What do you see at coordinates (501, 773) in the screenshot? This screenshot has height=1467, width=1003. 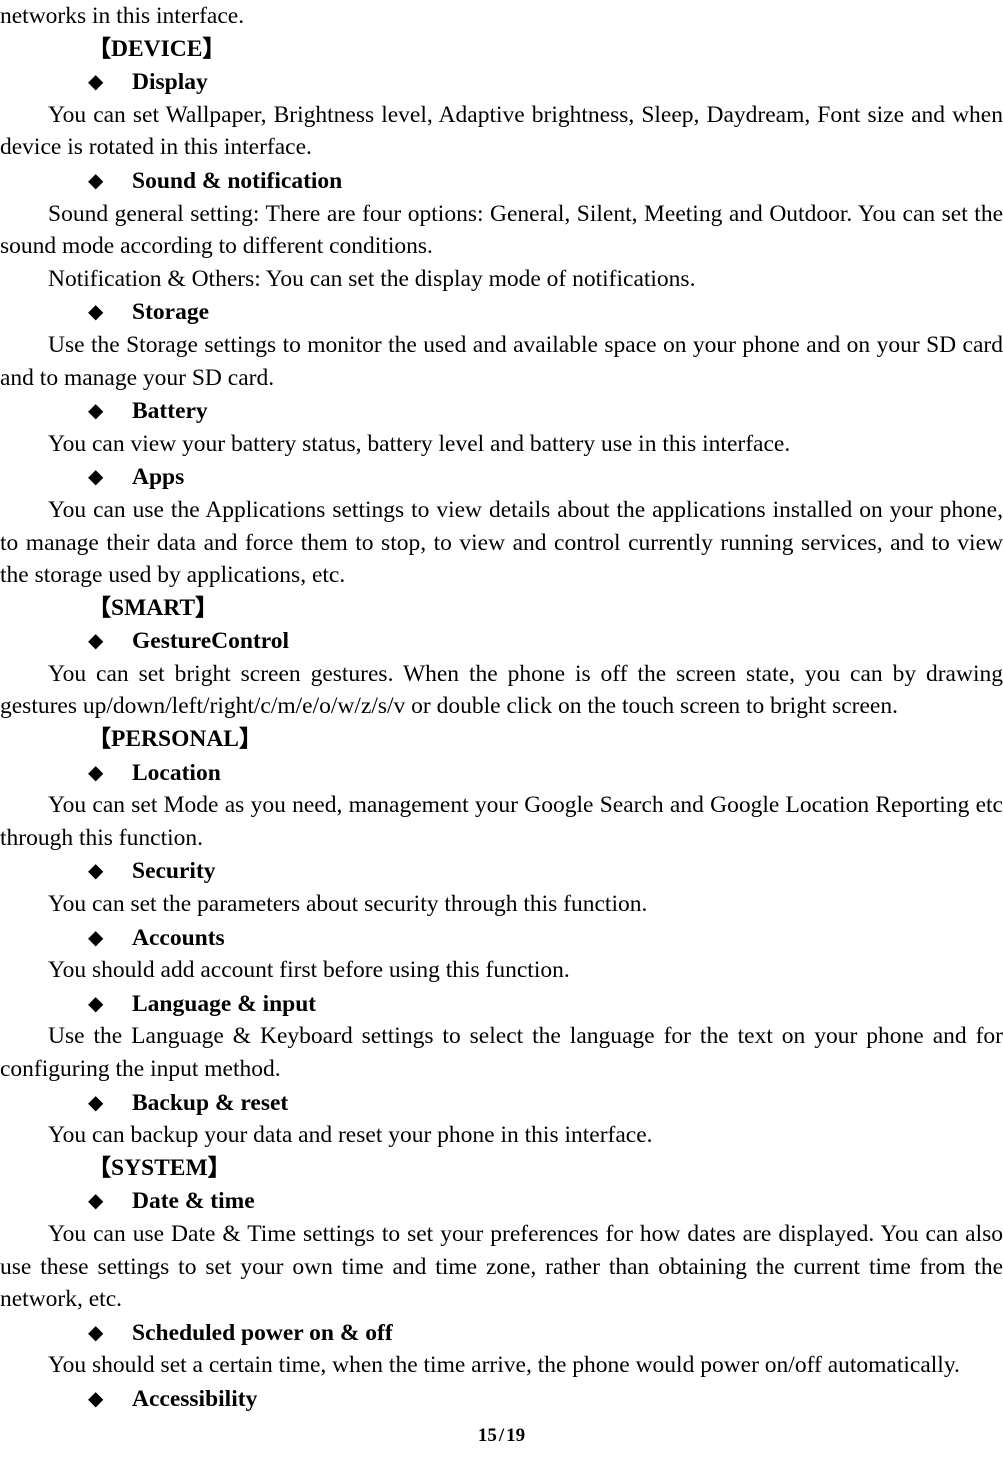 I see `subsection-heading: ◆ Location` at bounding box center [501, 773].